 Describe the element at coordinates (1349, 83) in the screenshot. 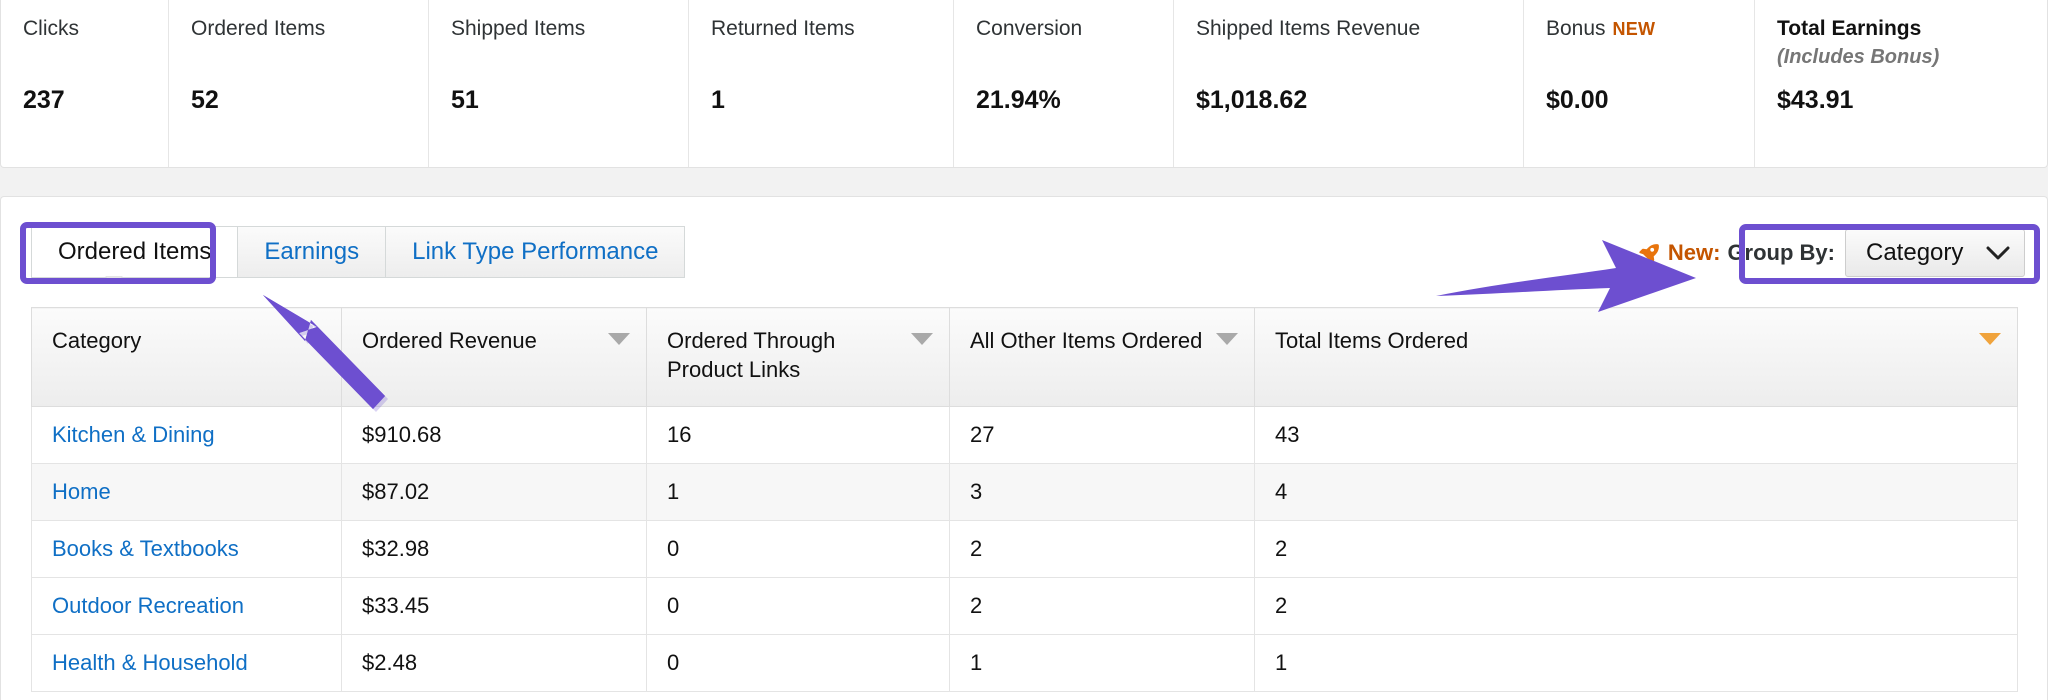

I see `metric-card: Shipped Items Revenue $1,018.62` at that location.